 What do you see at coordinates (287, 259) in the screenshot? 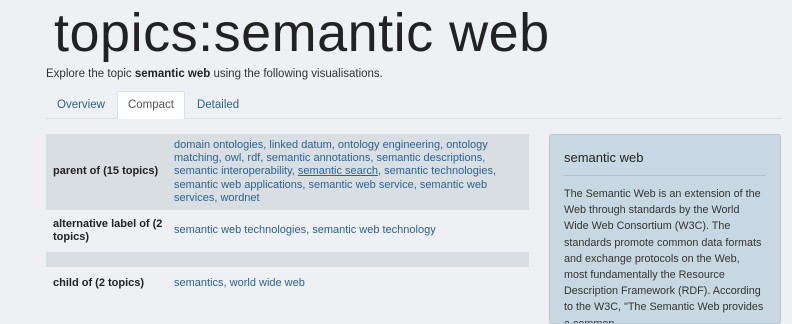
I see `table-row-empty` at bounding box center [287, 259].